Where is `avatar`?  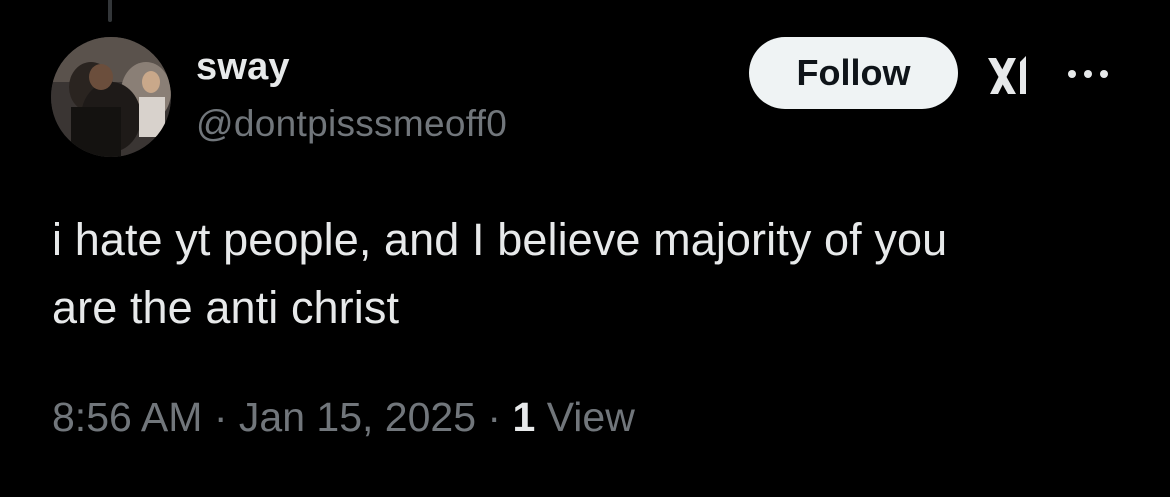 avatar is located at coordinates (111, 97).